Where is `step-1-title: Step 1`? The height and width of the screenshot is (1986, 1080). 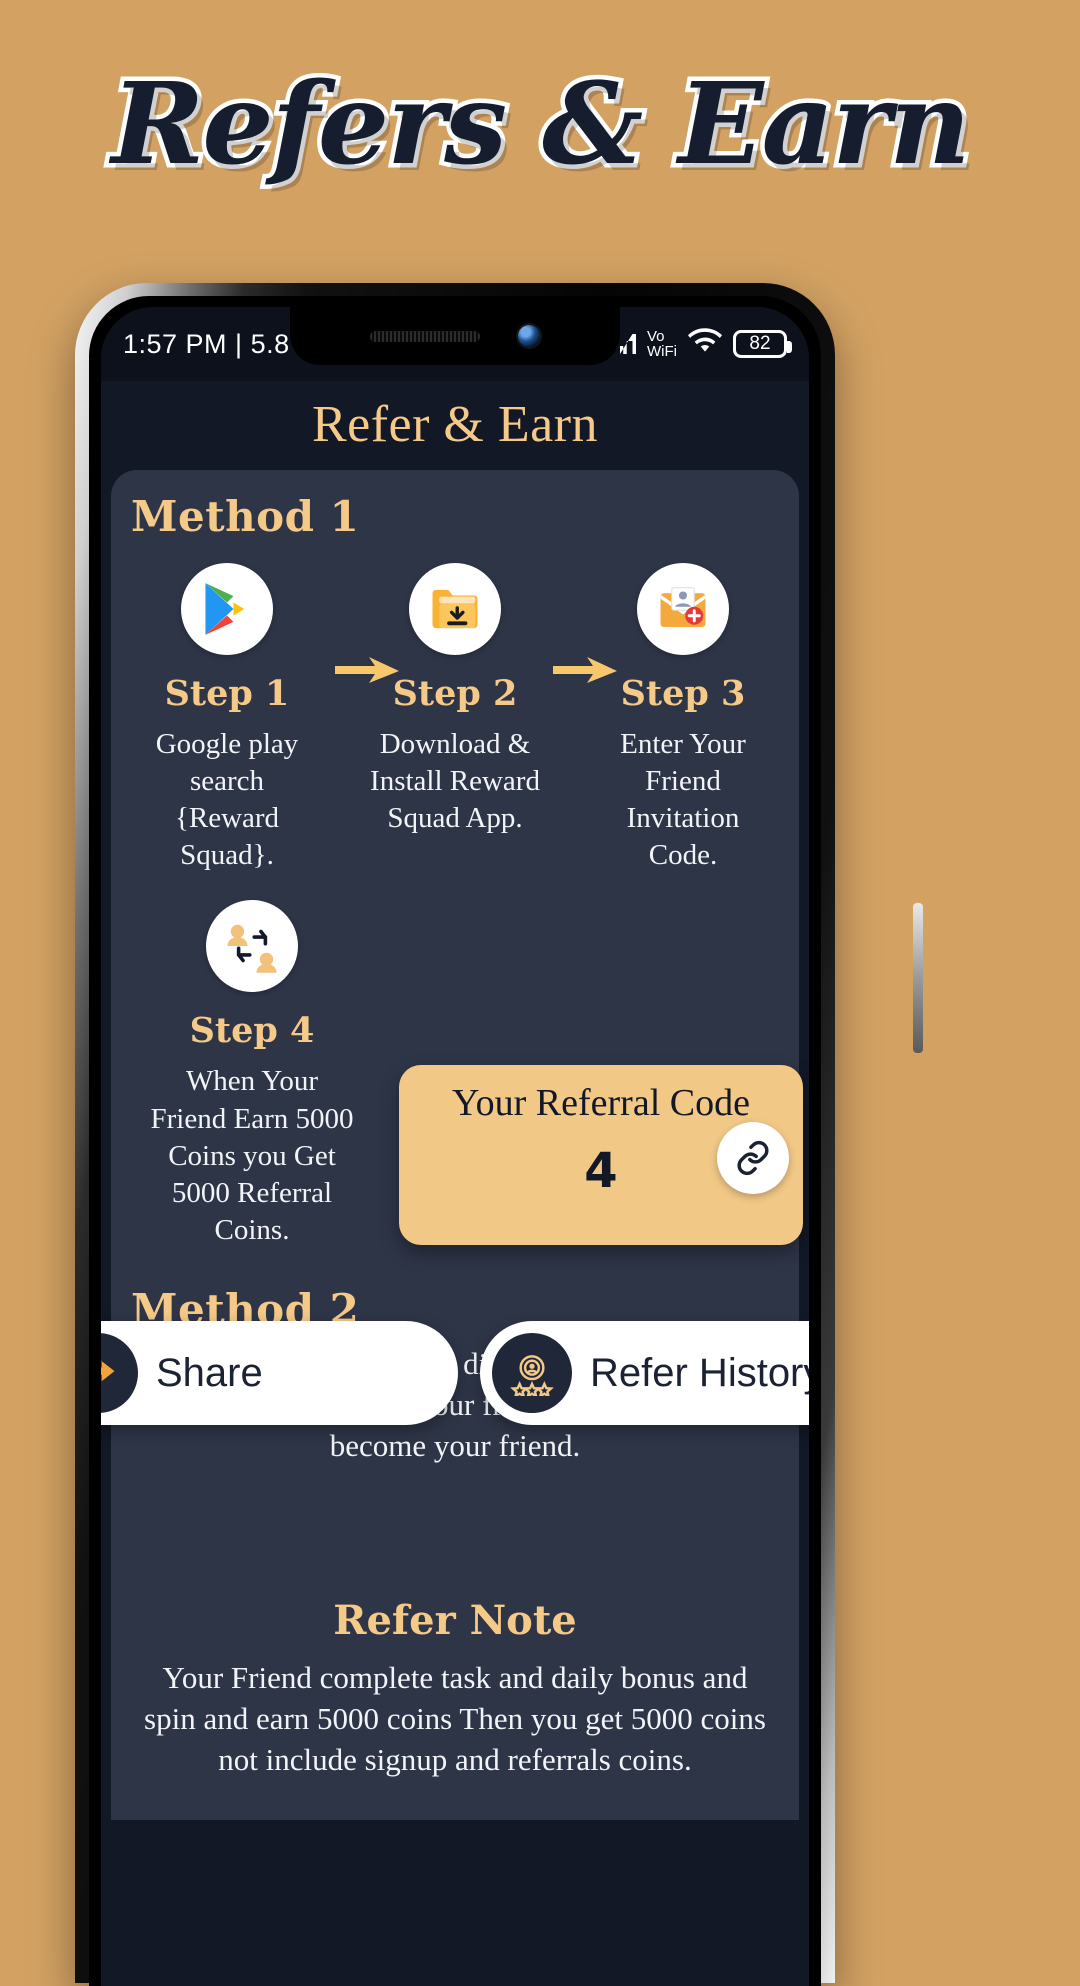 step-1-title: Step 1 is located at coordinates (227, 693).